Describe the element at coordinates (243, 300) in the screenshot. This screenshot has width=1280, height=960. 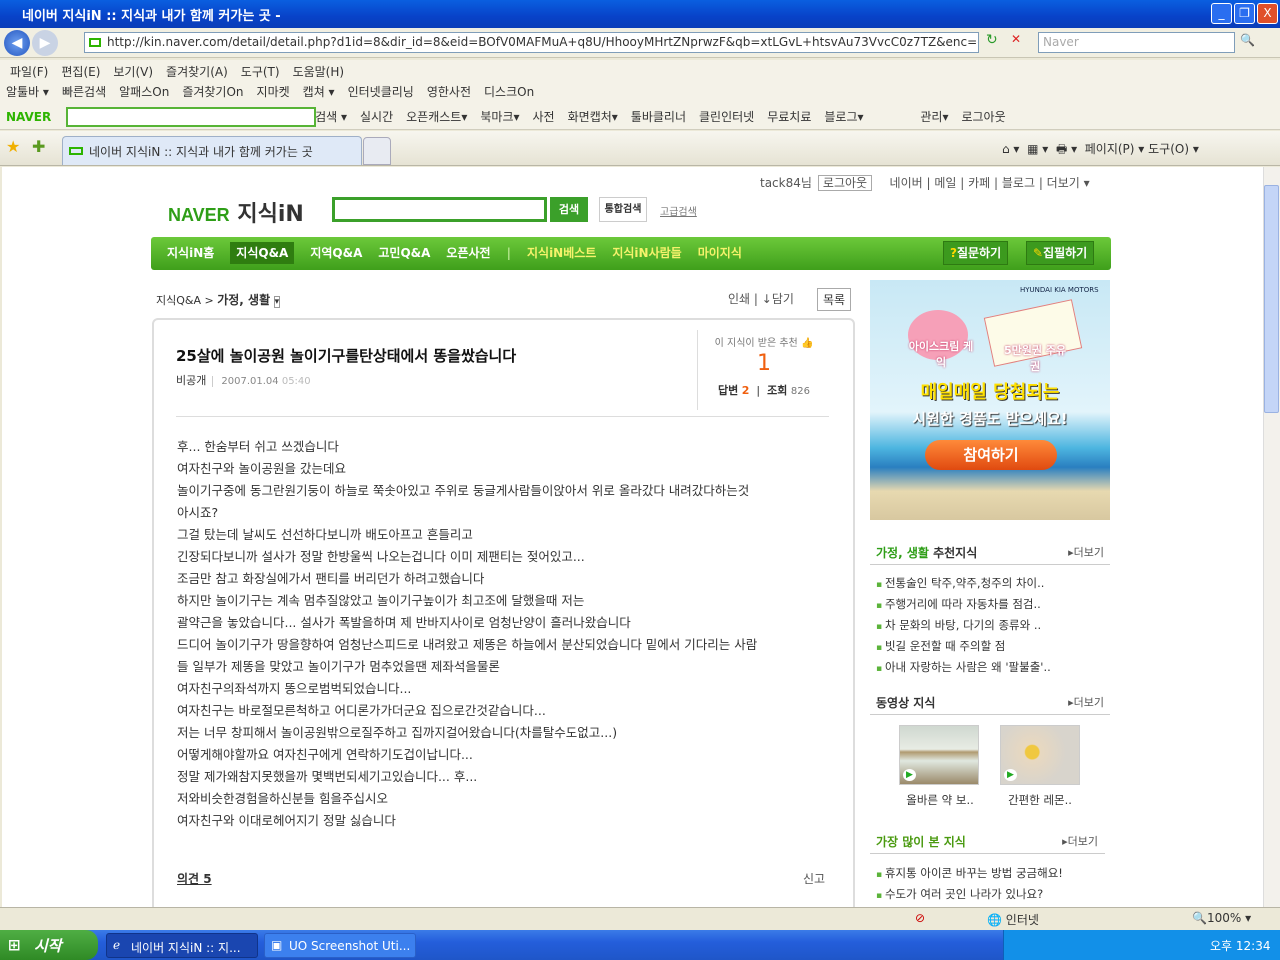
I see `breadcrumb-current: 가정, 생활` at that location.